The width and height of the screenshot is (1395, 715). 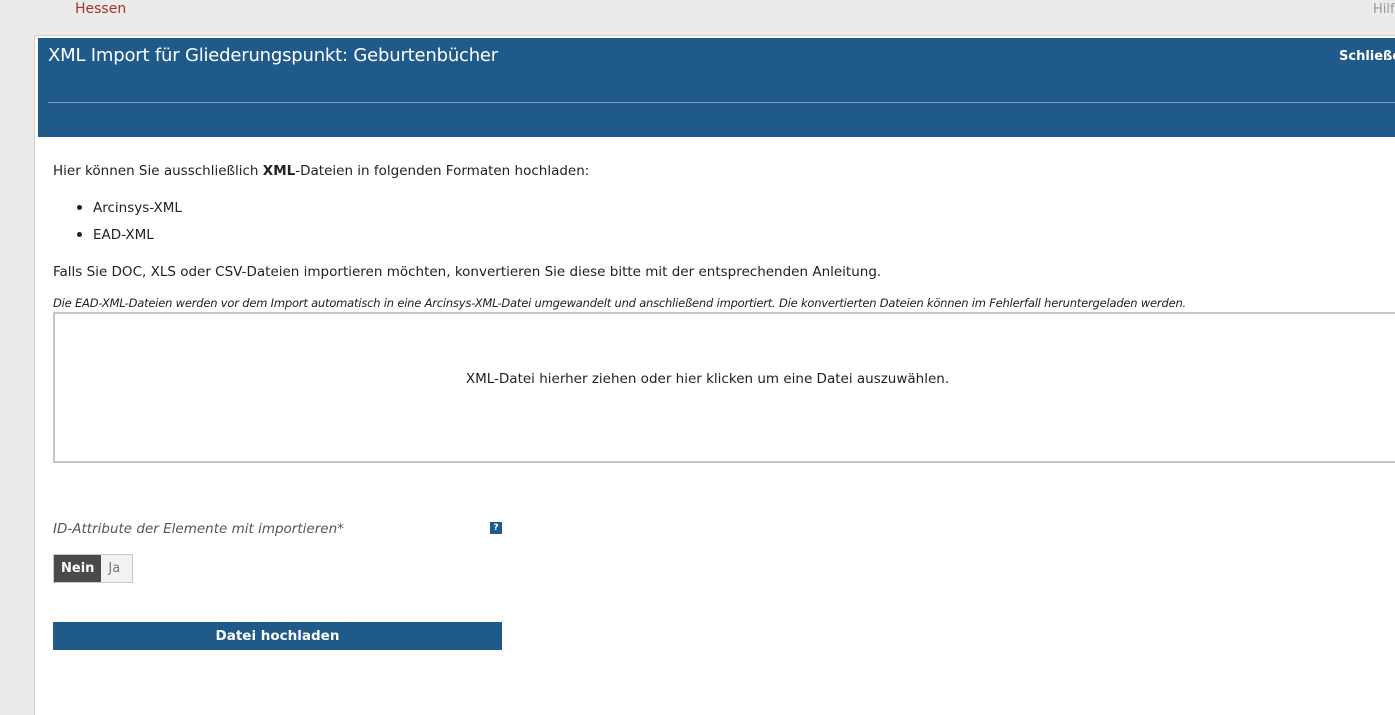 I want to click on id-attribute-toggle: Nein Ja, so click(x=93, y=568).